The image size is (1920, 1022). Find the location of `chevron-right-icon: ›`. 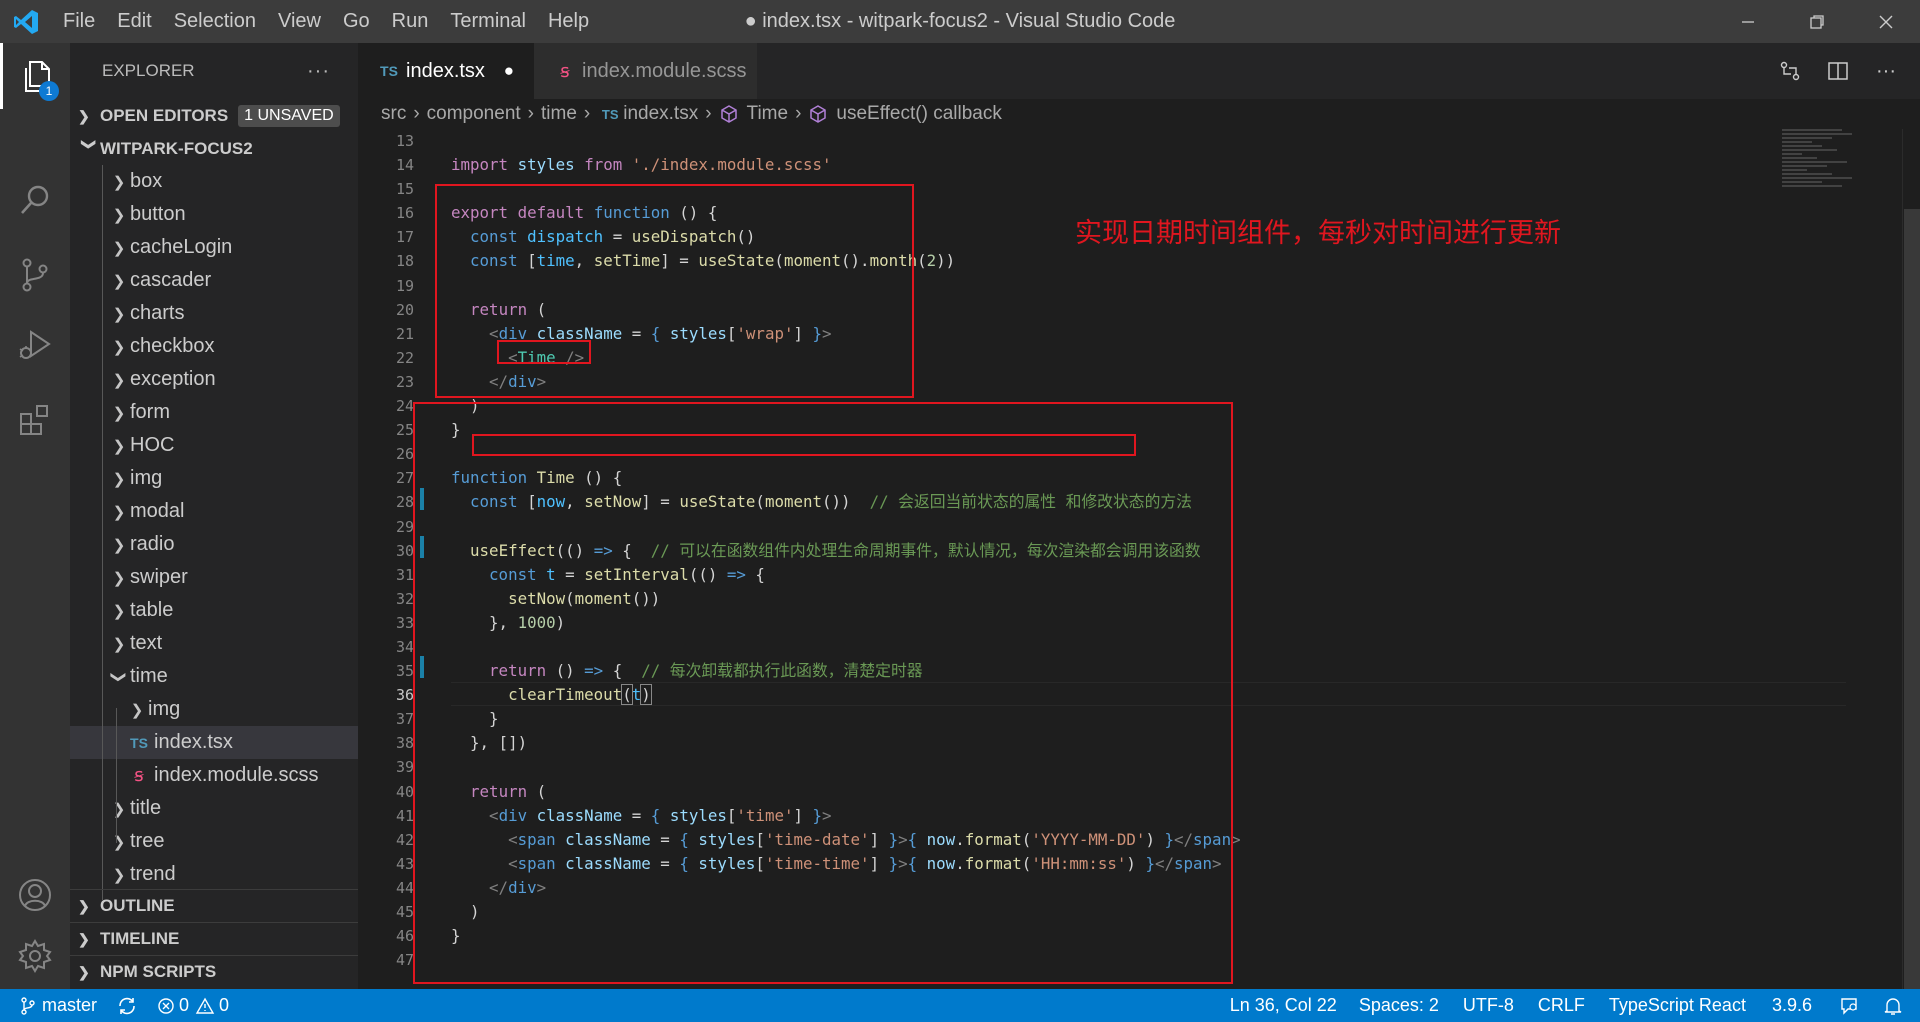

chevron-right-icon: › is located at coordinates (798, 113).